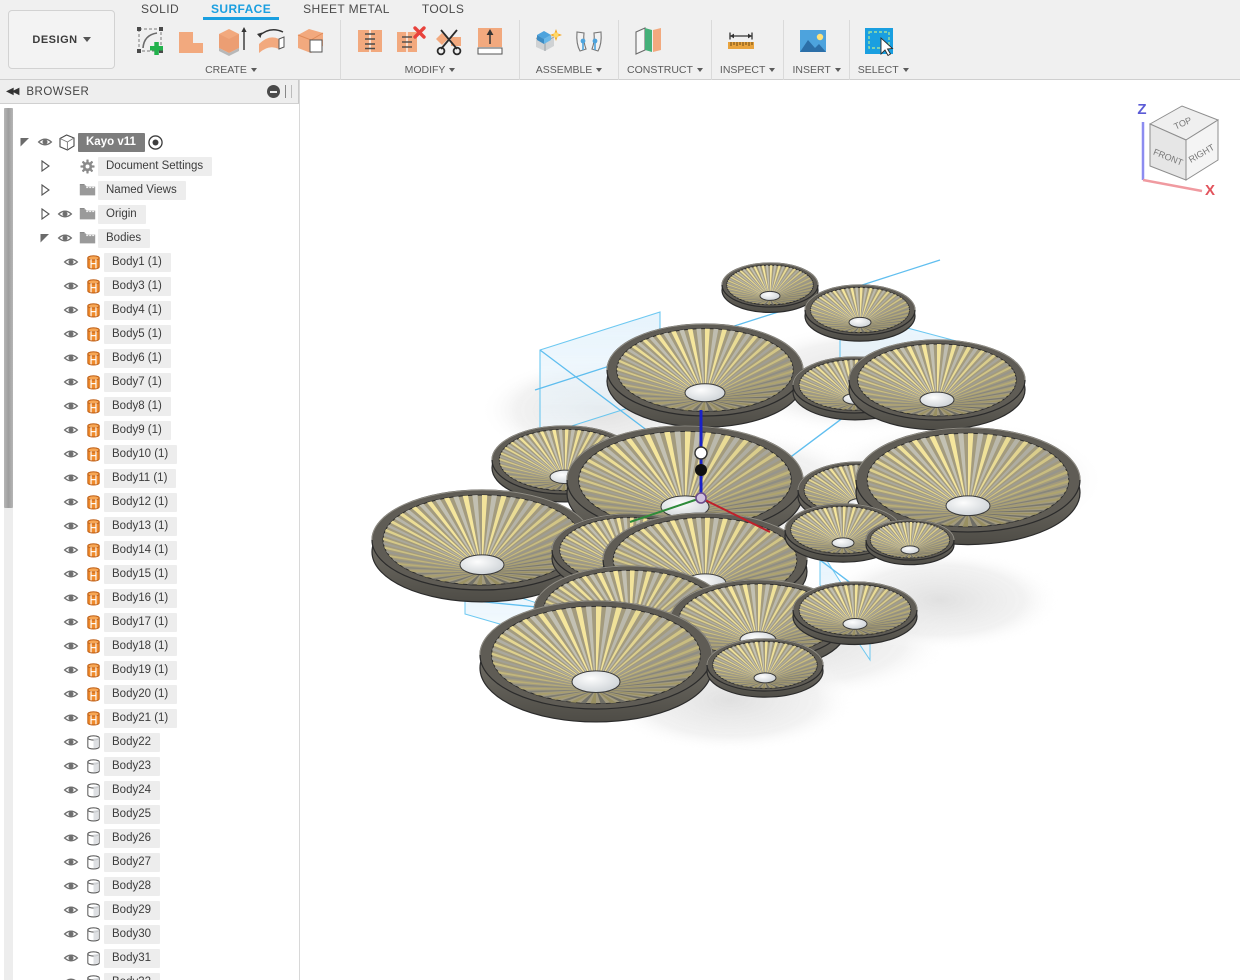 Image resolution: width=1240 pixels, height=980 pixels. Describe the element at coordinates (158, 694) in the screenshot. I see `tree-body-item: Body20 (1)` at that location.